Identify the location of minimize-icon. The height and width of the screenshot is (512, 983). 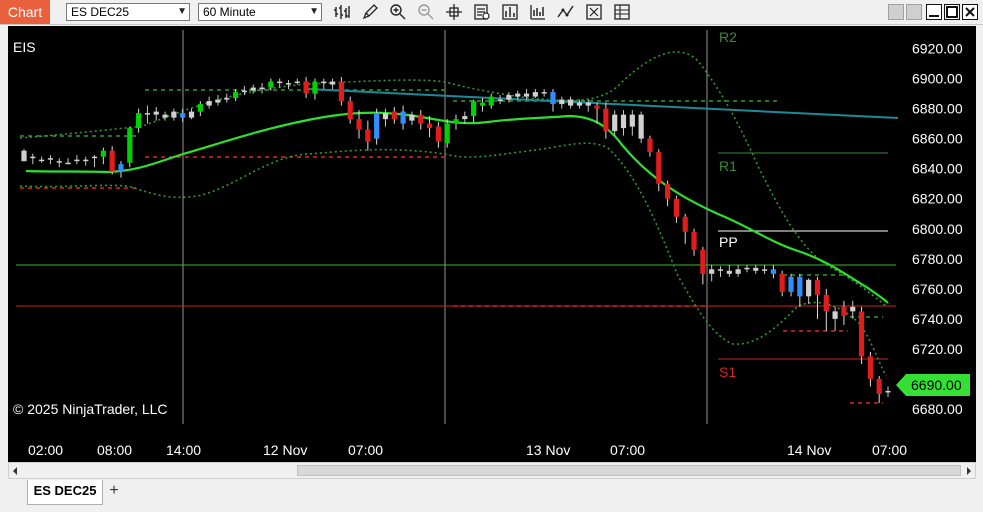
(934, 12).